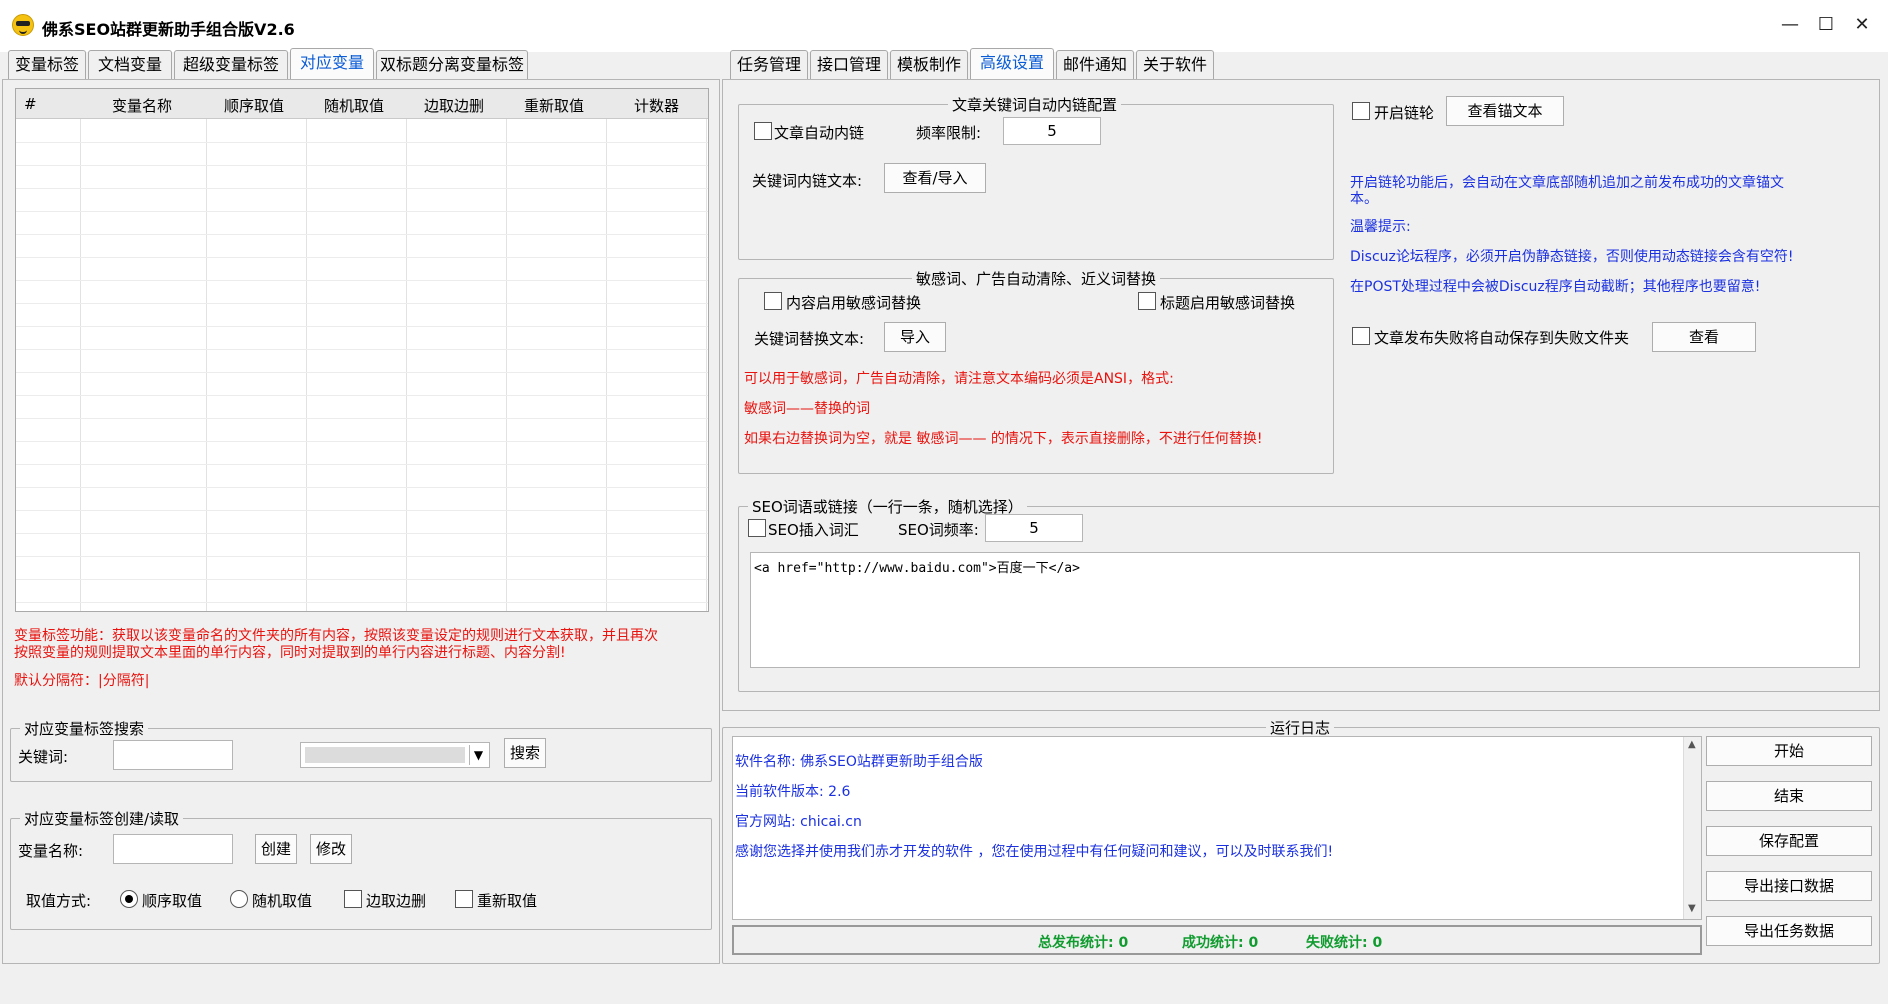 This screenshot has height=1004, width=1888. Describe the element at coordinates (454, 106) in the screenshot. I see `col-del: 边取边删` at that location.